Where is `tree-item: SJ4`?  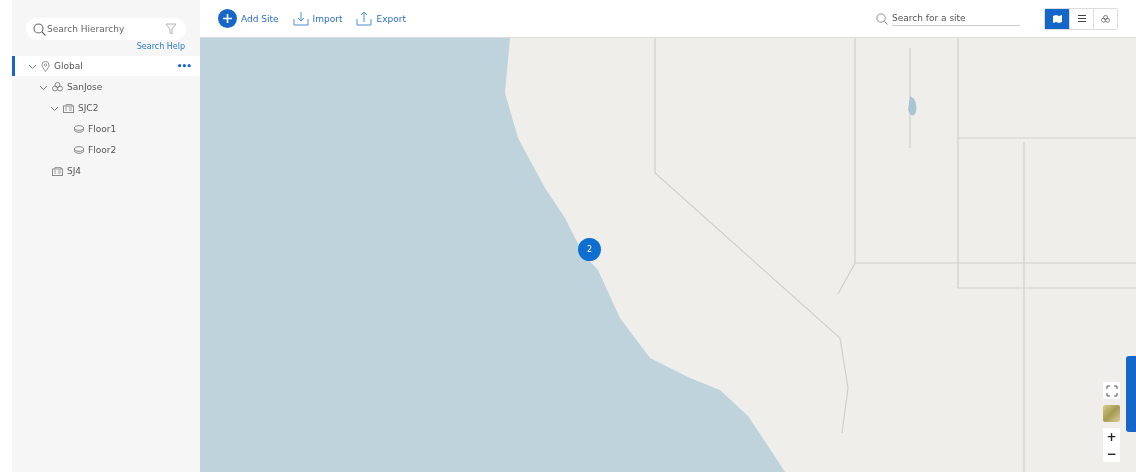 tree-item: SJ4 is located at coordinates (106, 171).